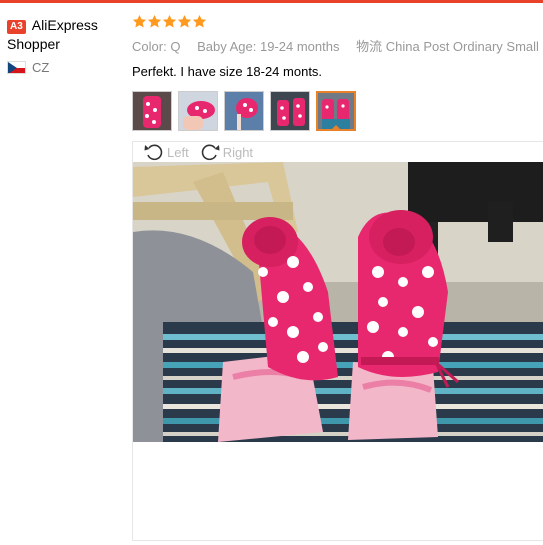 The height and width of the screenshot is (545, 543). I want to click on attr-label-baby-age: Baby Age:, so click(227, 46).